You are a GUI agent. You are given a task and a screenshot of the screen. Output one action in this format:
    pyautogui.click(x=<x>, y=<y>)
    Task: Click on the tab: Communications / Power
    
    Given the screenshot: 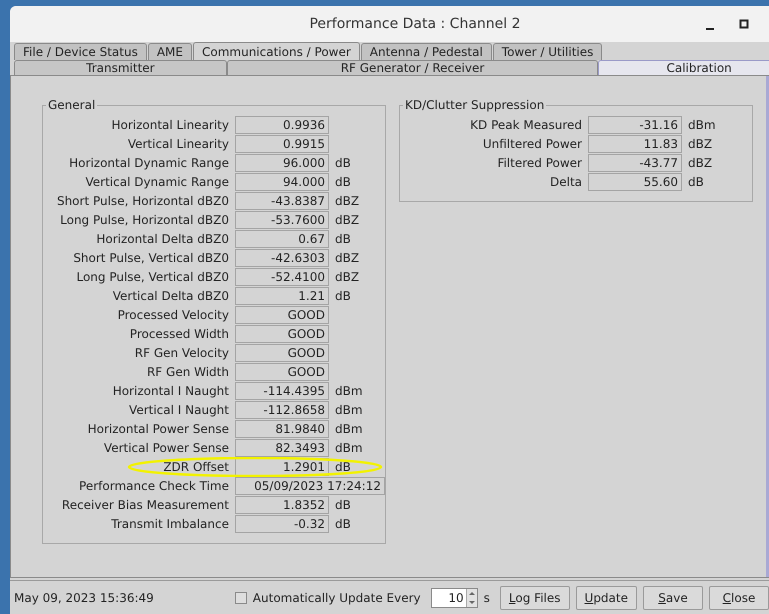 What is the action you would take?
    pyautogui.click(x=276, y=51)
    